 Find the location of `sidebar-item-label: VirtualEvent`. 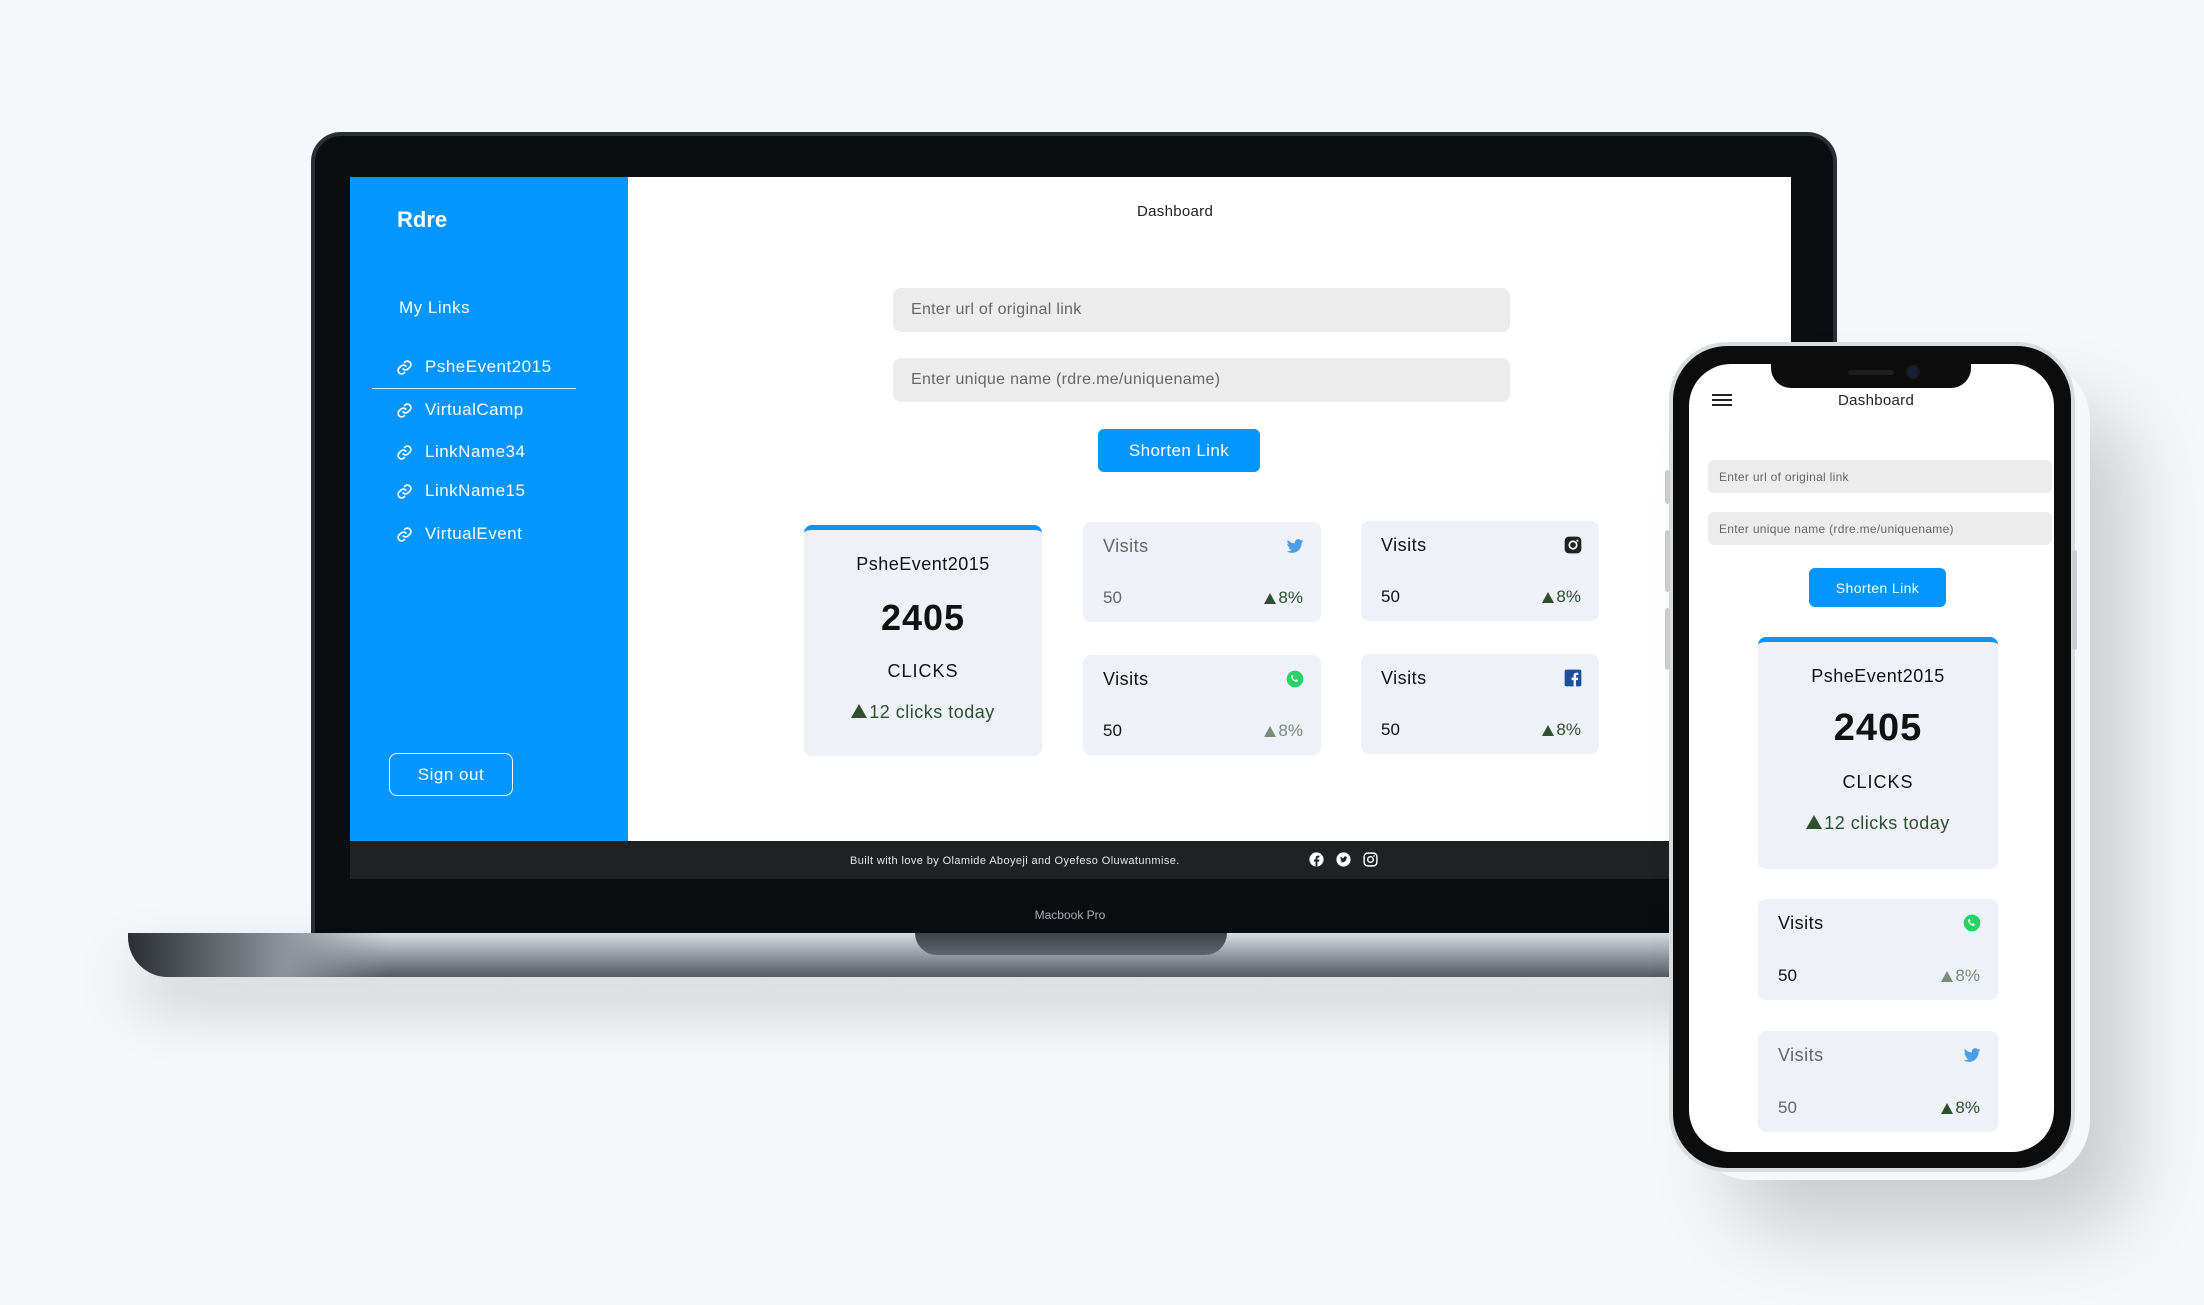

sidebar-item-label: VirtualEvent is located at coordinates (474, 533).